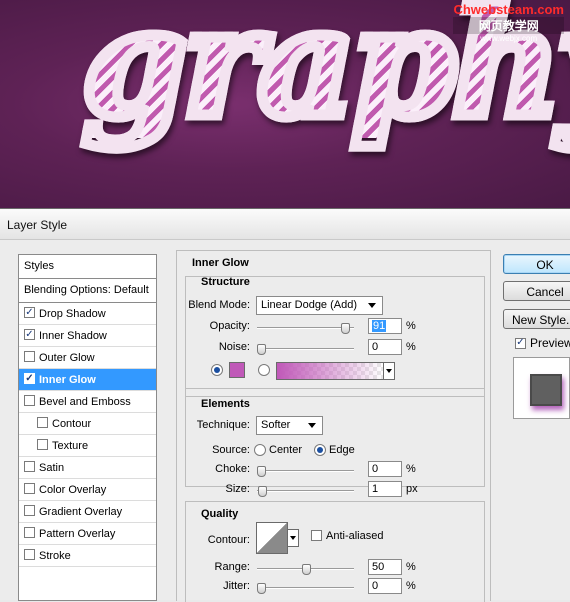 This screenshot has width=570, height=602. Describe the element at coordinates (261, 471) in the screenshot. I see `choke-slider-thumb` at that location.